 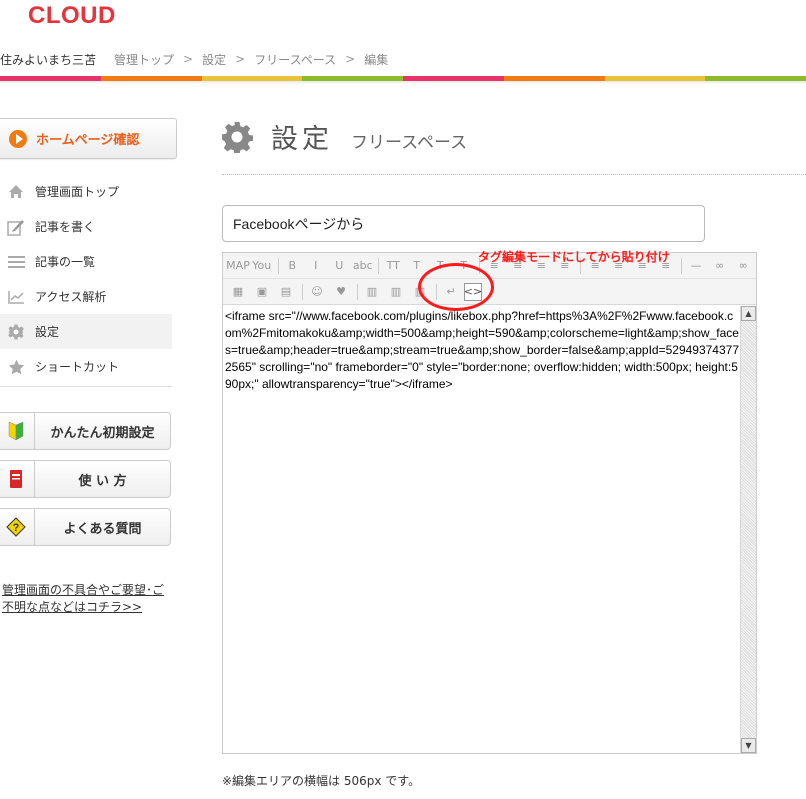 I want to click on editor-width-note: ※編集エリアの横幅は 506px です。, so click(x=321, y=781).